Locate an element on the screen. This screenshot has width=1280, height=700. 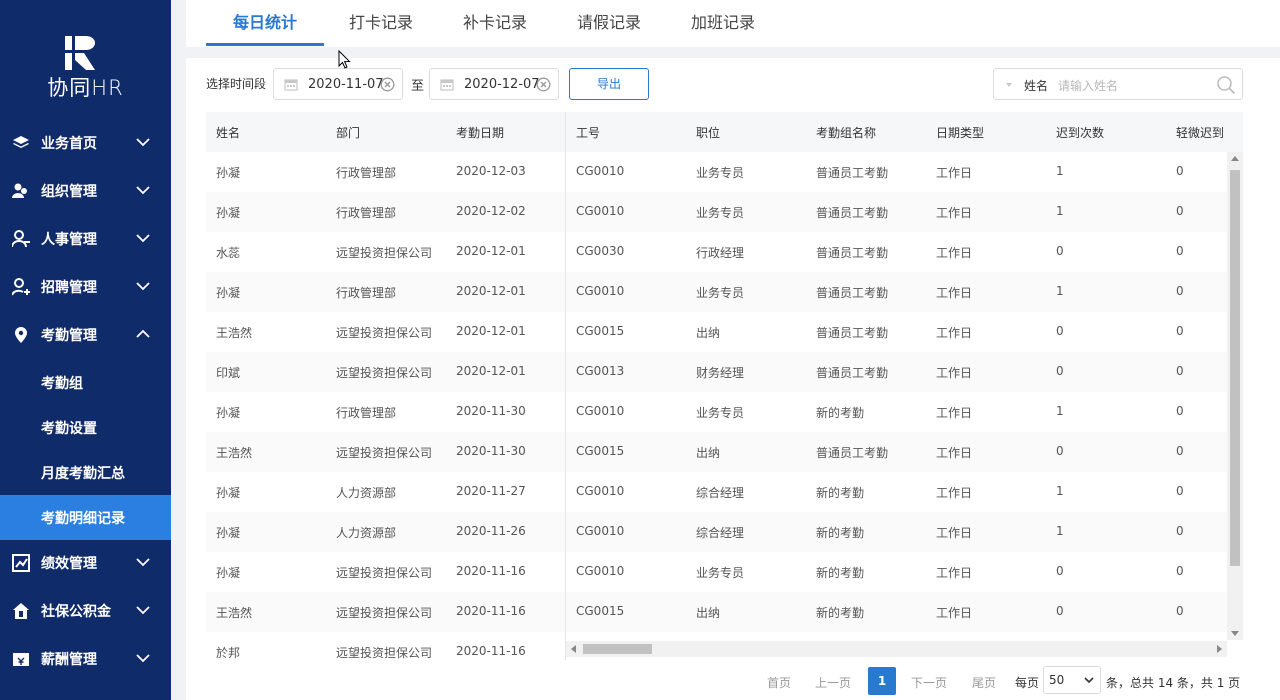
end-date-picker: 2020-12-07 is located at coordinates (494, 84).